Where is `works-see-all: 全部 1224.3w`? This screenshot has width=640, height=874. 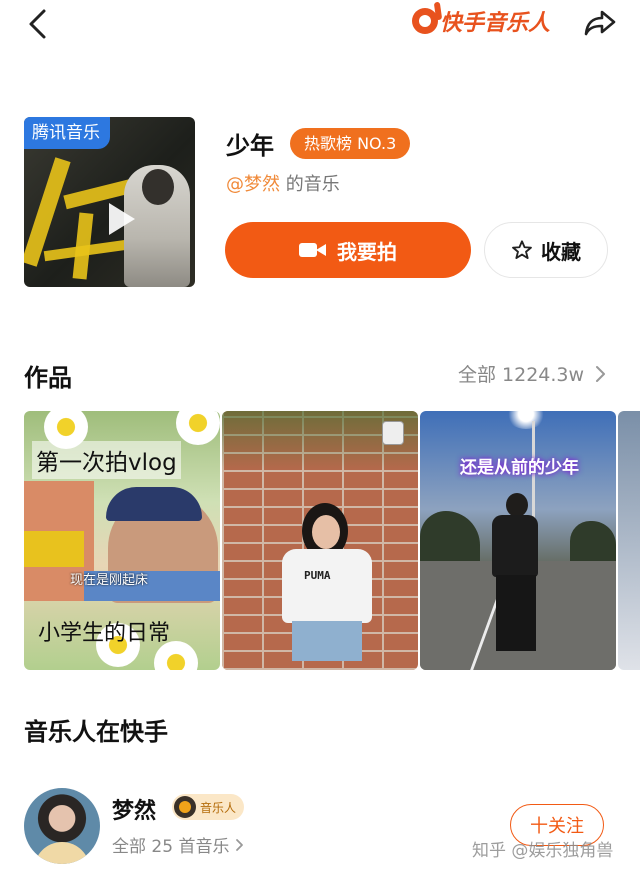
works-see-all: 全部 1224.3w is located at coordinates (532, 373).